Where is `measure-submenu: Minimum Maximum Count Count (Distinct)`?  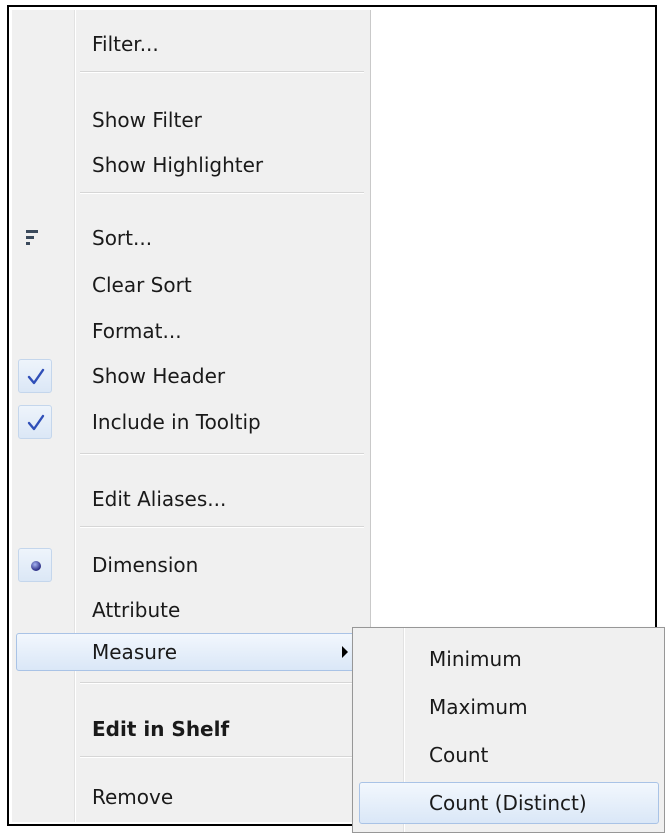
measure-submenu: Minimum Maximum Count Count (Distinct) is located at coordinates (508, 730).